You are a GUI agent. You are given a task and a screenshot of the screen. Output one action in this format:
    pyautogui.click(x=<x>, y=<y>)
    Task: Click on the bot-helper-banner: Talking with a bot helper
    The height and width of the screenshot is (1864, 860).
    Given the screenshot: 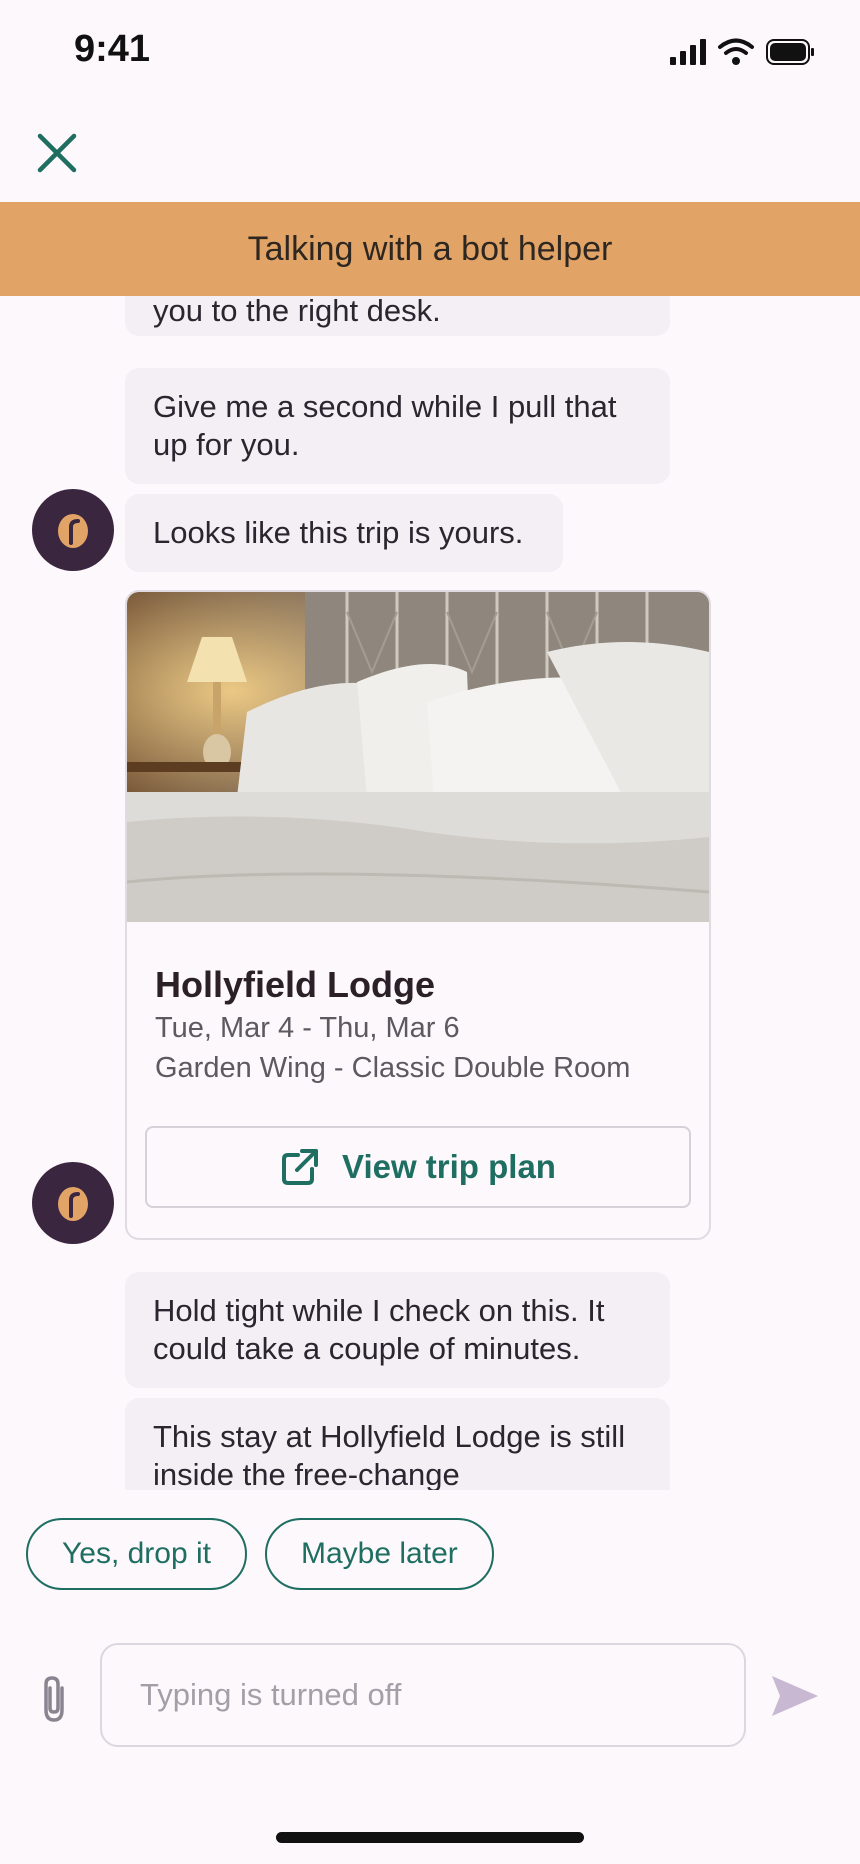 What is the action you would take?
    pyautogui.click(x=430, y=249)
    